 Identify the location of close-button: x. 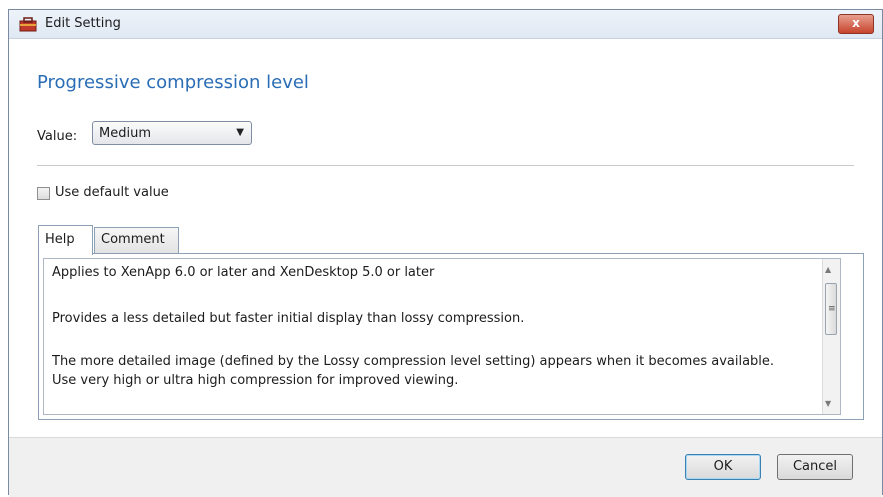
(856, 24).